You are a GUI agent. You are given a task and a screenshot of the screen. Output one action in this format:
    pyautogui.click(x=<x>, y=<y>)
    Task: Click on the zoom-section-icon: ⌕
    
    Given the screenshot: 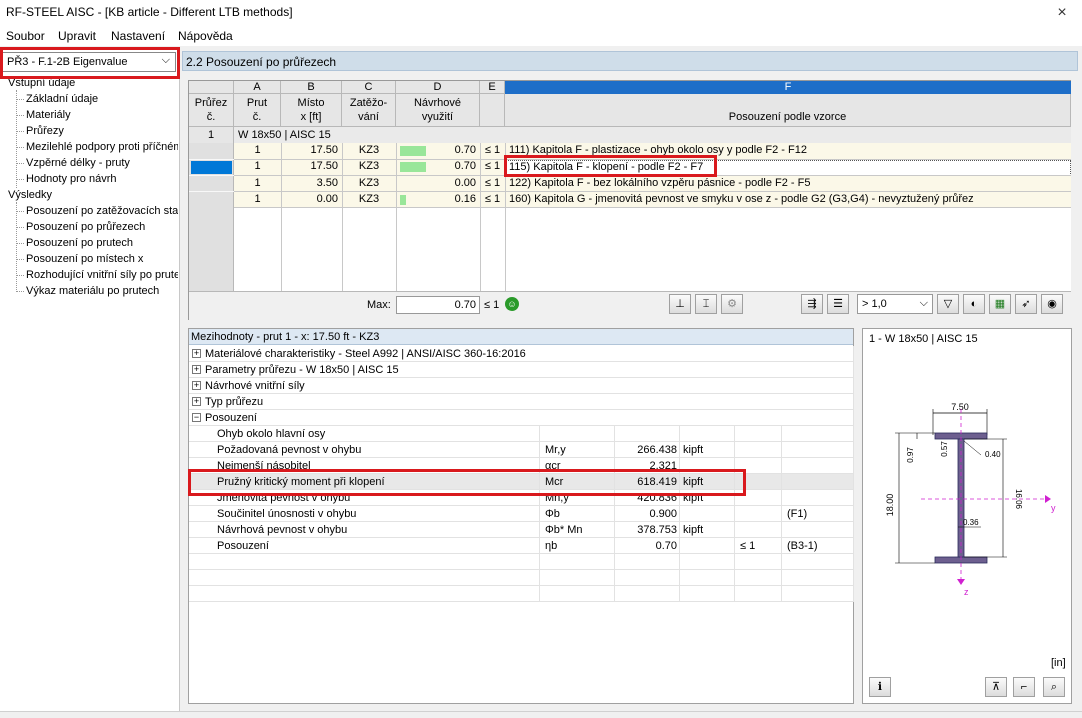 What is the action you would take?
    pyautogui.click(x=1054, y=687)
    